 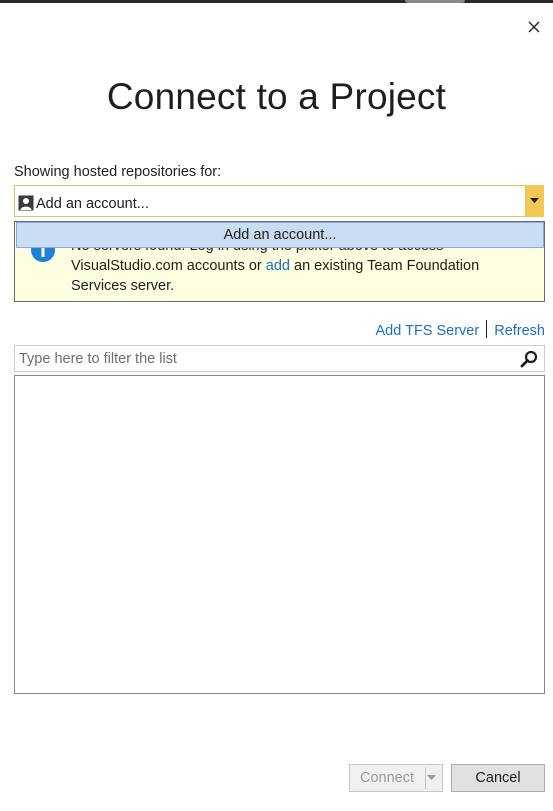 What do you see at coordinates (425, 778) in the screenshot?
I see `connect-button-divider` at bounding box center [425, 778].